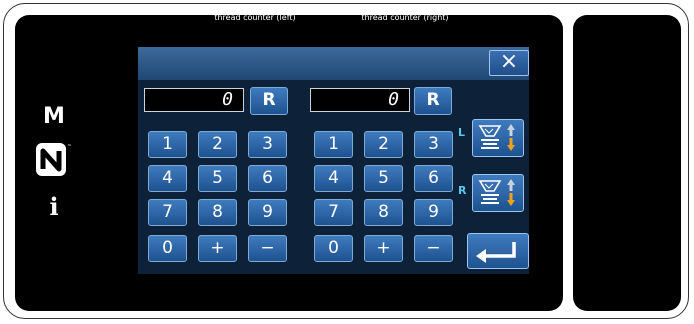 The width and height of the screenshot is (694, 324). Describe the element at coordinates (383, 248) in the screenshot. I see `right-key-plus: +` at that location.